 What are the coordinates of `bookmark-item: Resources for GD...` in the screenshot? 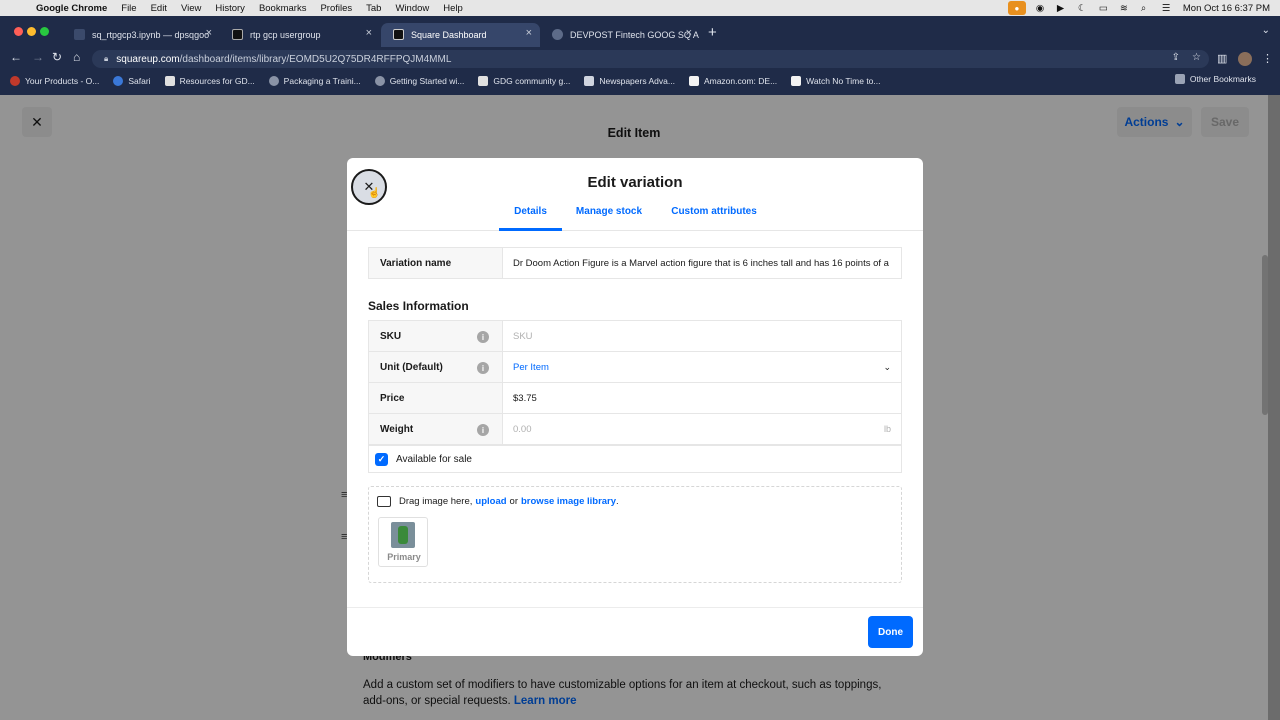 It's located at (209, 81).